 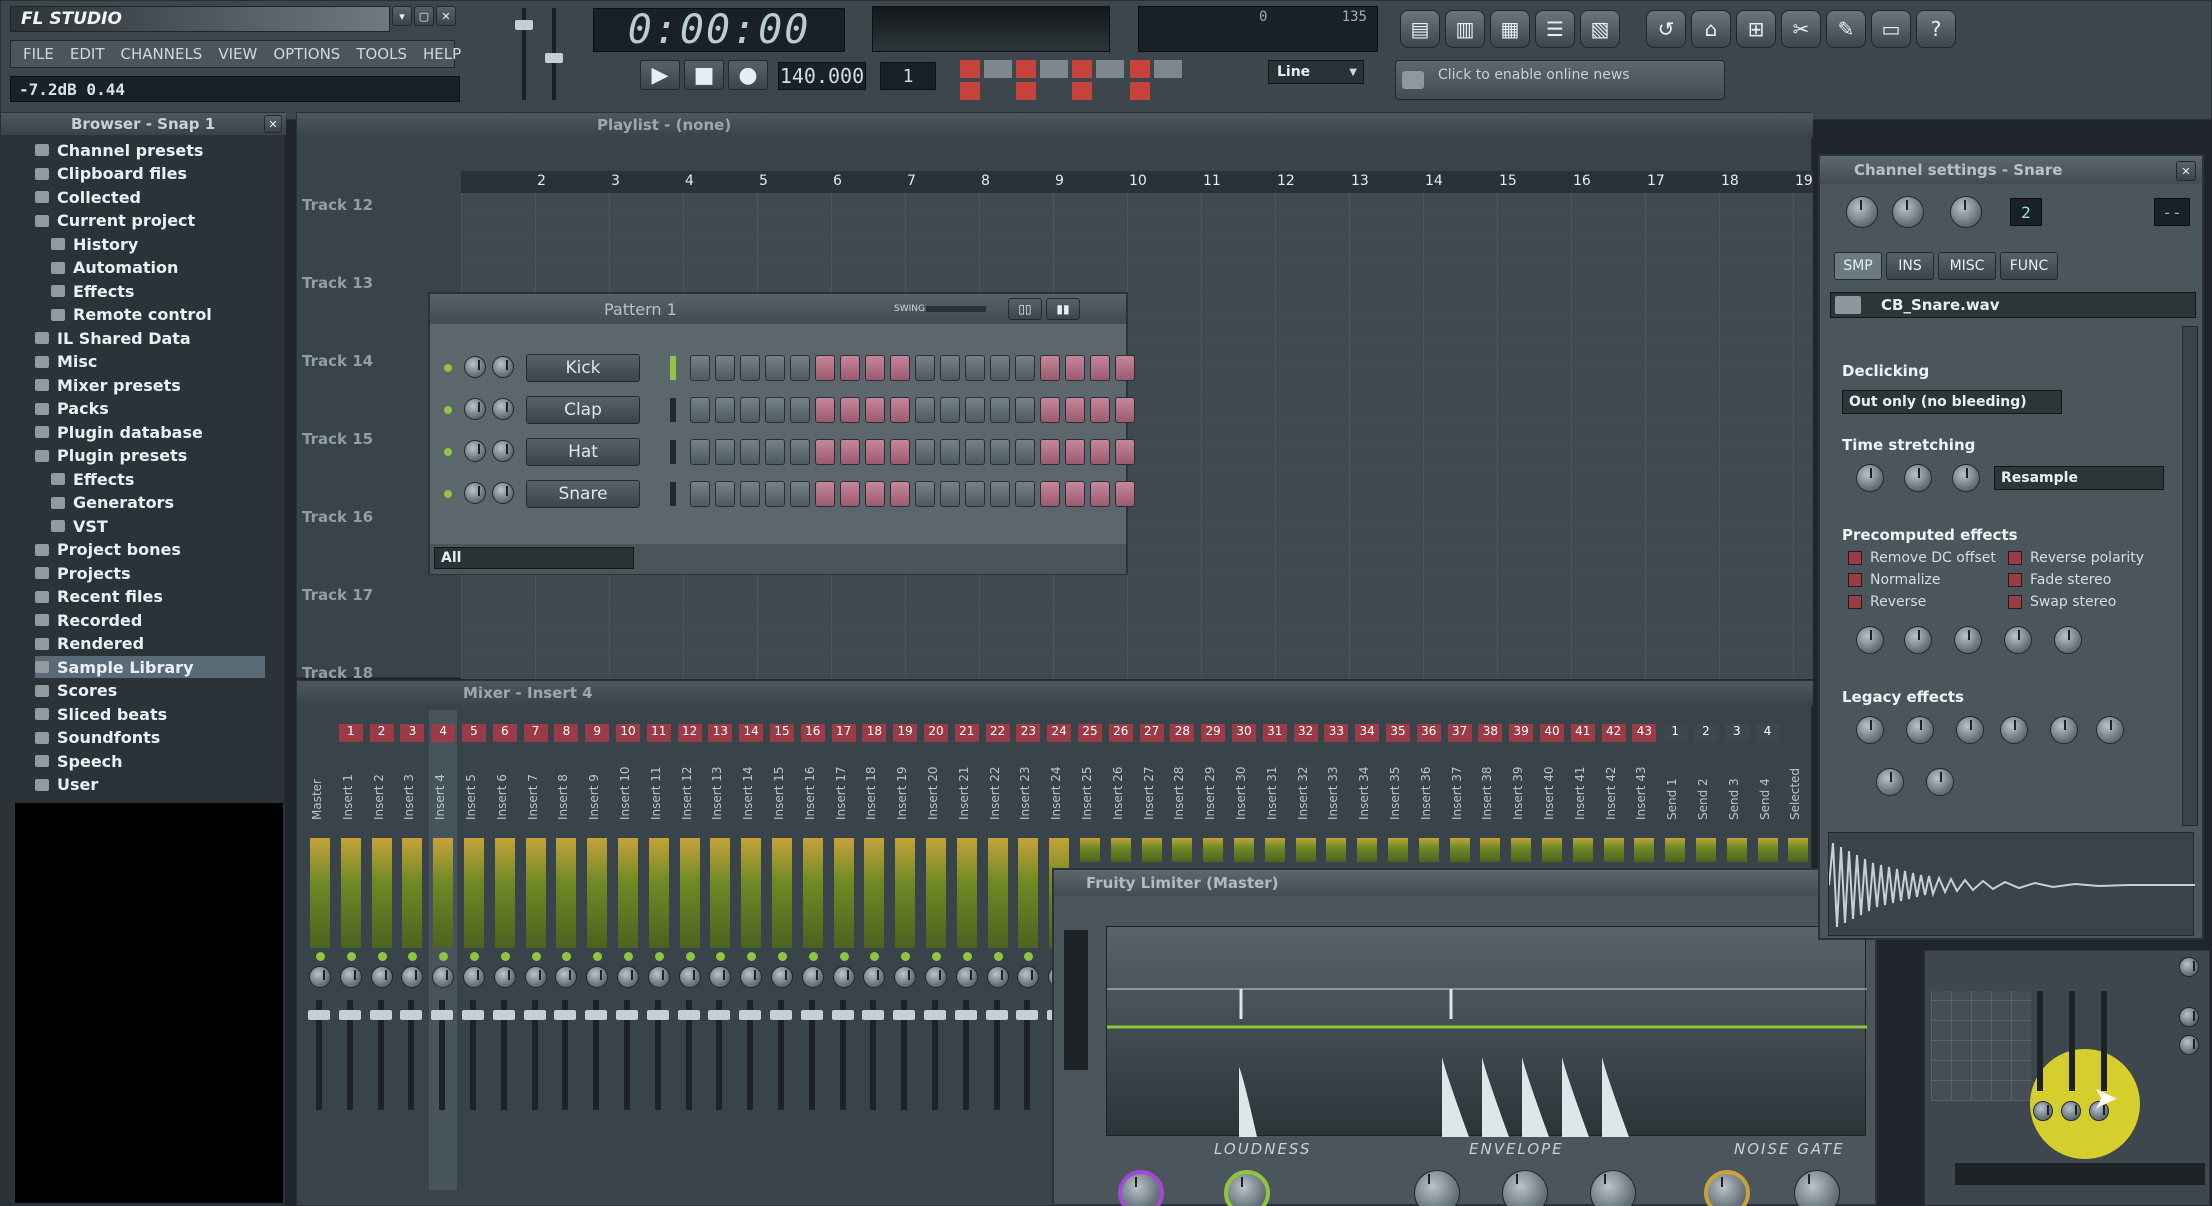 I want to click on browser-item: Automation, so click(x=114, y=268).